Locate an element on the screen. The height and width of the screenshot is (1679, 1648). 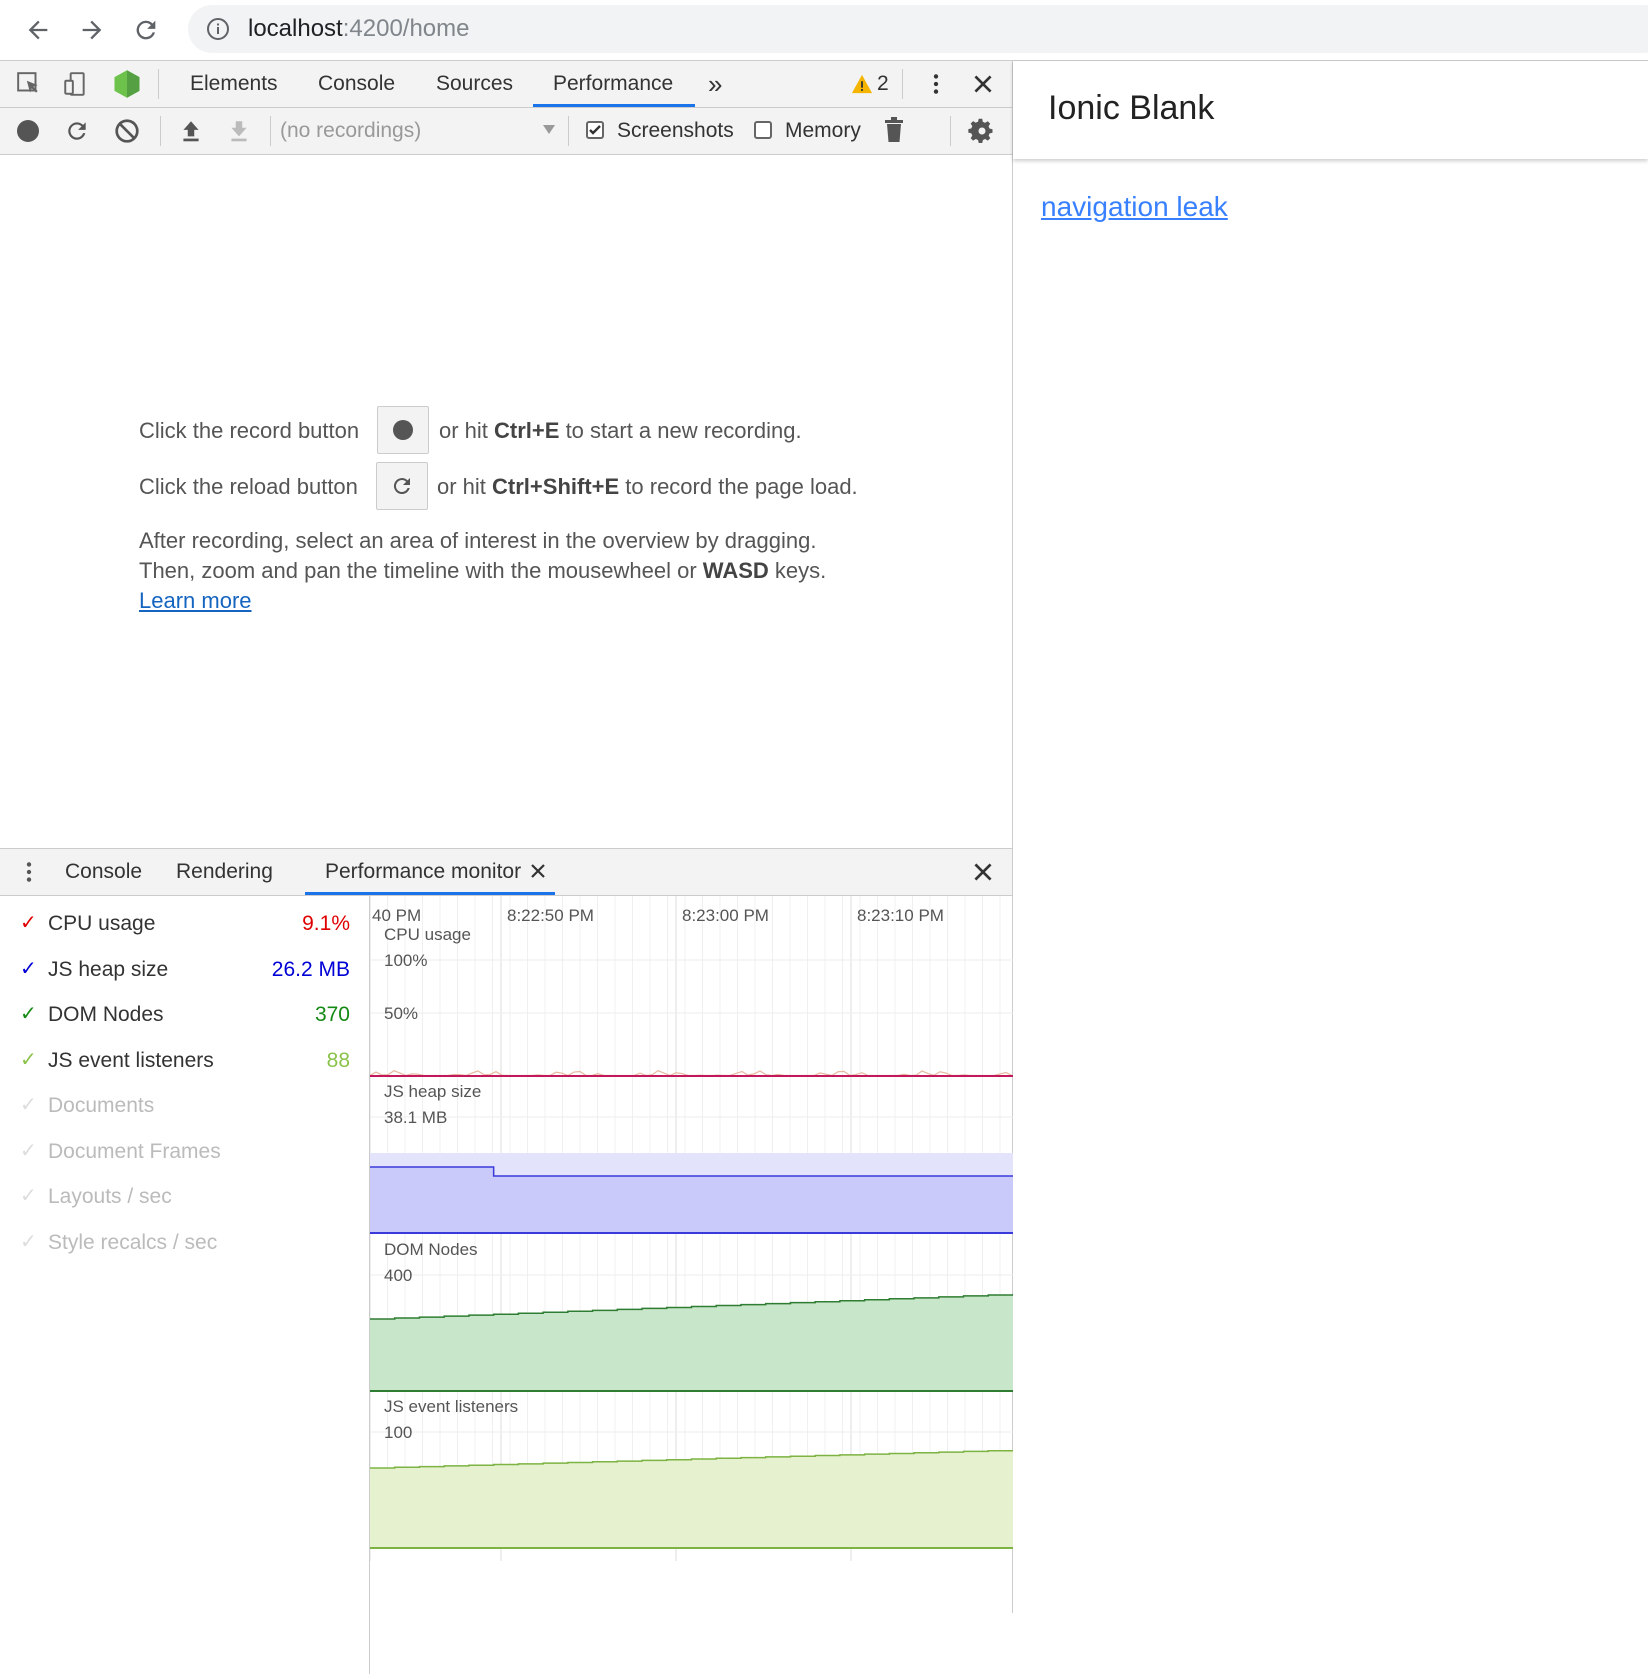
tab-elements: Elements is located at coordinates (234, 84).